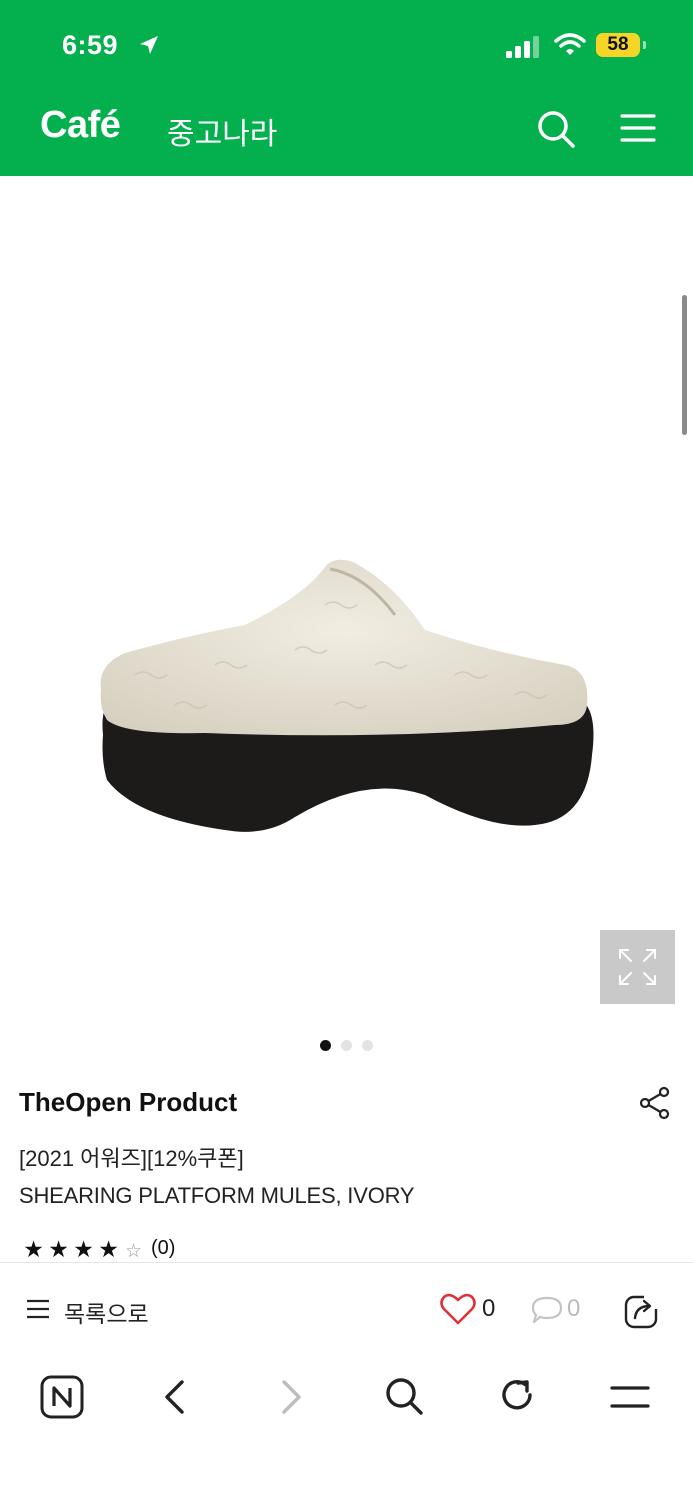 The height and width of the screenshot is (1500, 693). Describe the element at coordinates (149, 45) in the screenshot. I see `location-arrow-icon` at that location.